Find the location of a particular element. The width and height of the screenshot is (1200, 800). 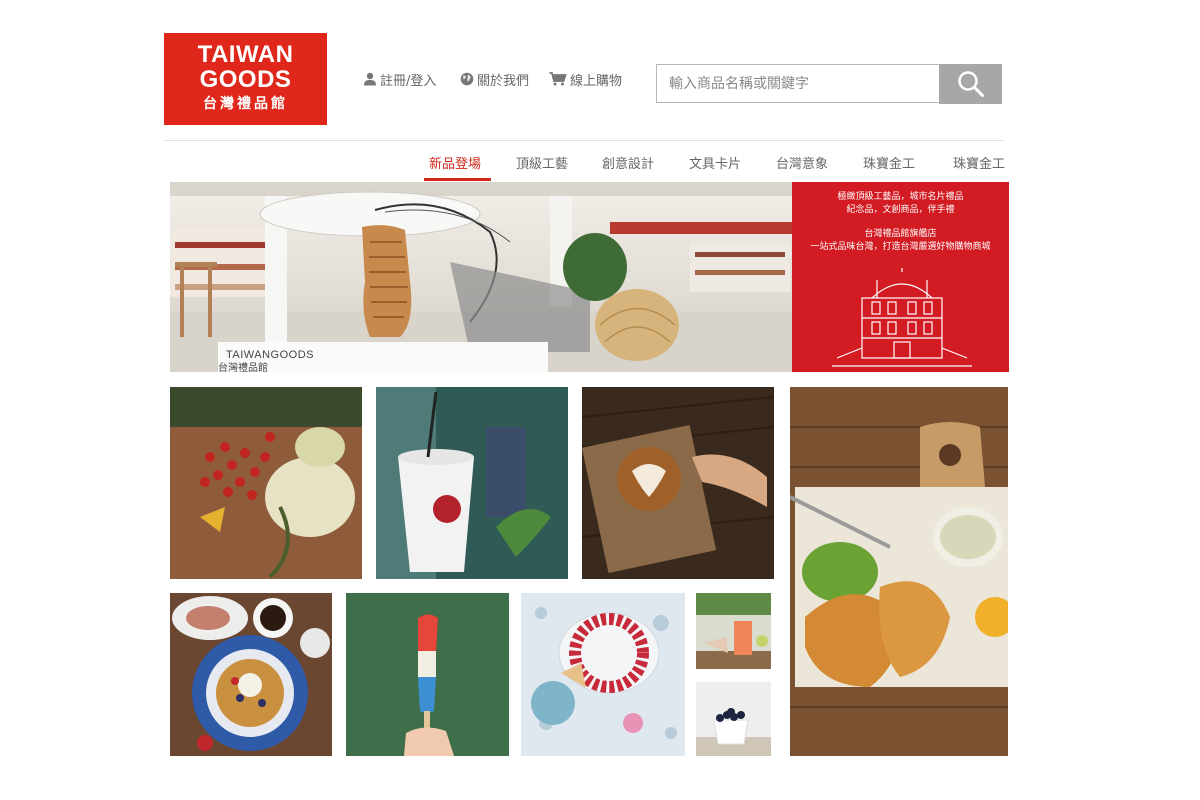

building-illustration-icon is located at coordinates (902, 317).